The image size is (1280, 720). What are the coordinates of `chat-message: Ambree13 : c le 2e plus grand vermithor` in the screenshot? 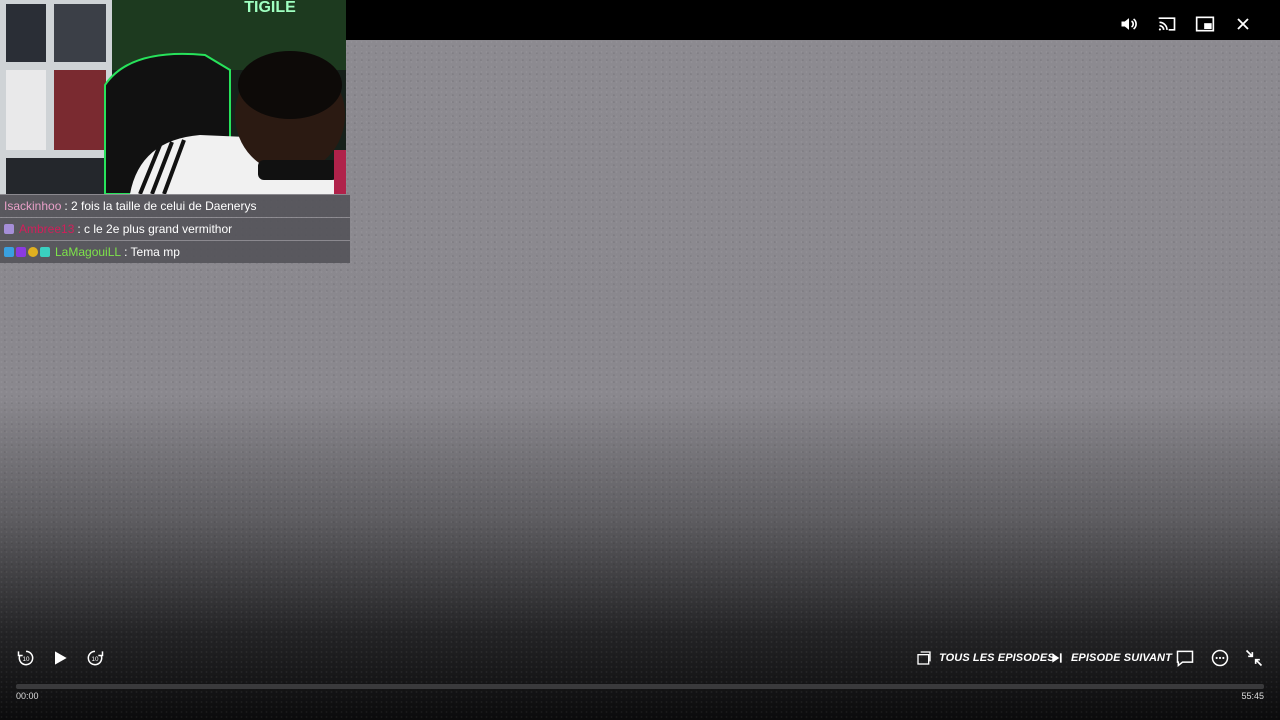 It's located at (175, 229).